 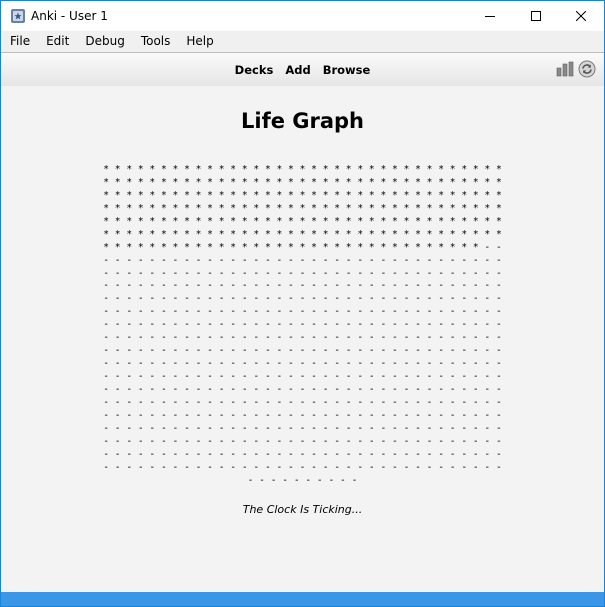 What do you see at coordinates (156, 41) in the screenshot?
I see `menu-tools: Tools` at bounding box center [156, 41].